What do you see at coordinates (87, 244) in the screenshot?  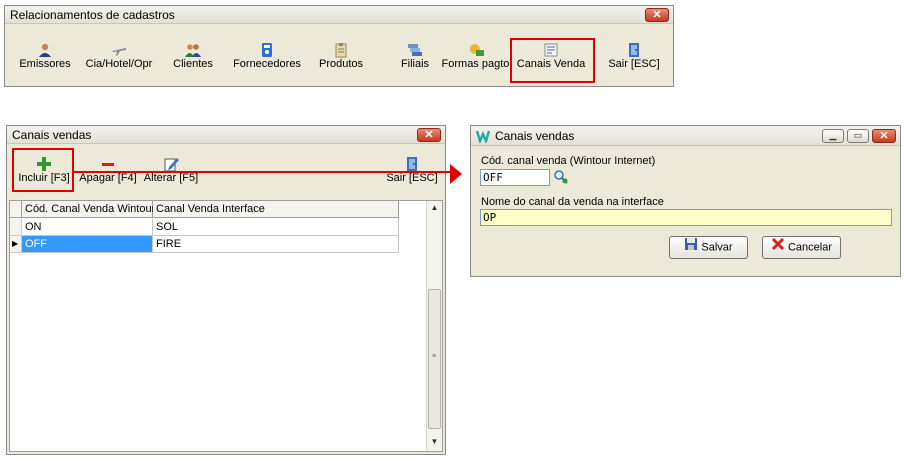 I see `grid-cell-codigo: OFF` at bounding box center [87, 244].